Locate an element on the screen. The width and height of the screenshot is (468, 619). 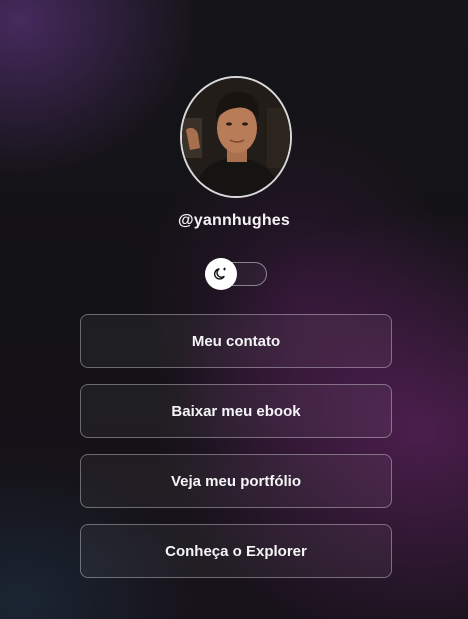
moon-sun-icon is located at coordinates (220, 273).